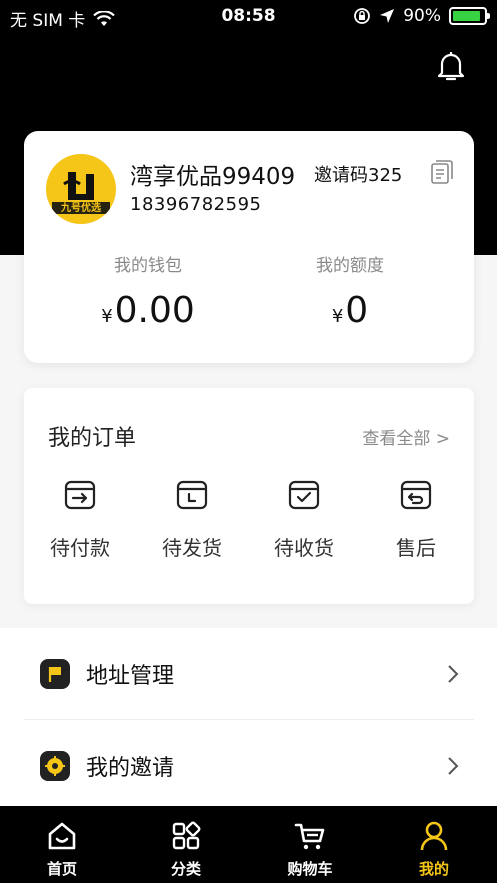 The height and width of the screenshot is (883, 497). Describe the element at coordinates (416, 548) in the screenshot. I see `order-label: 售后` at that location.